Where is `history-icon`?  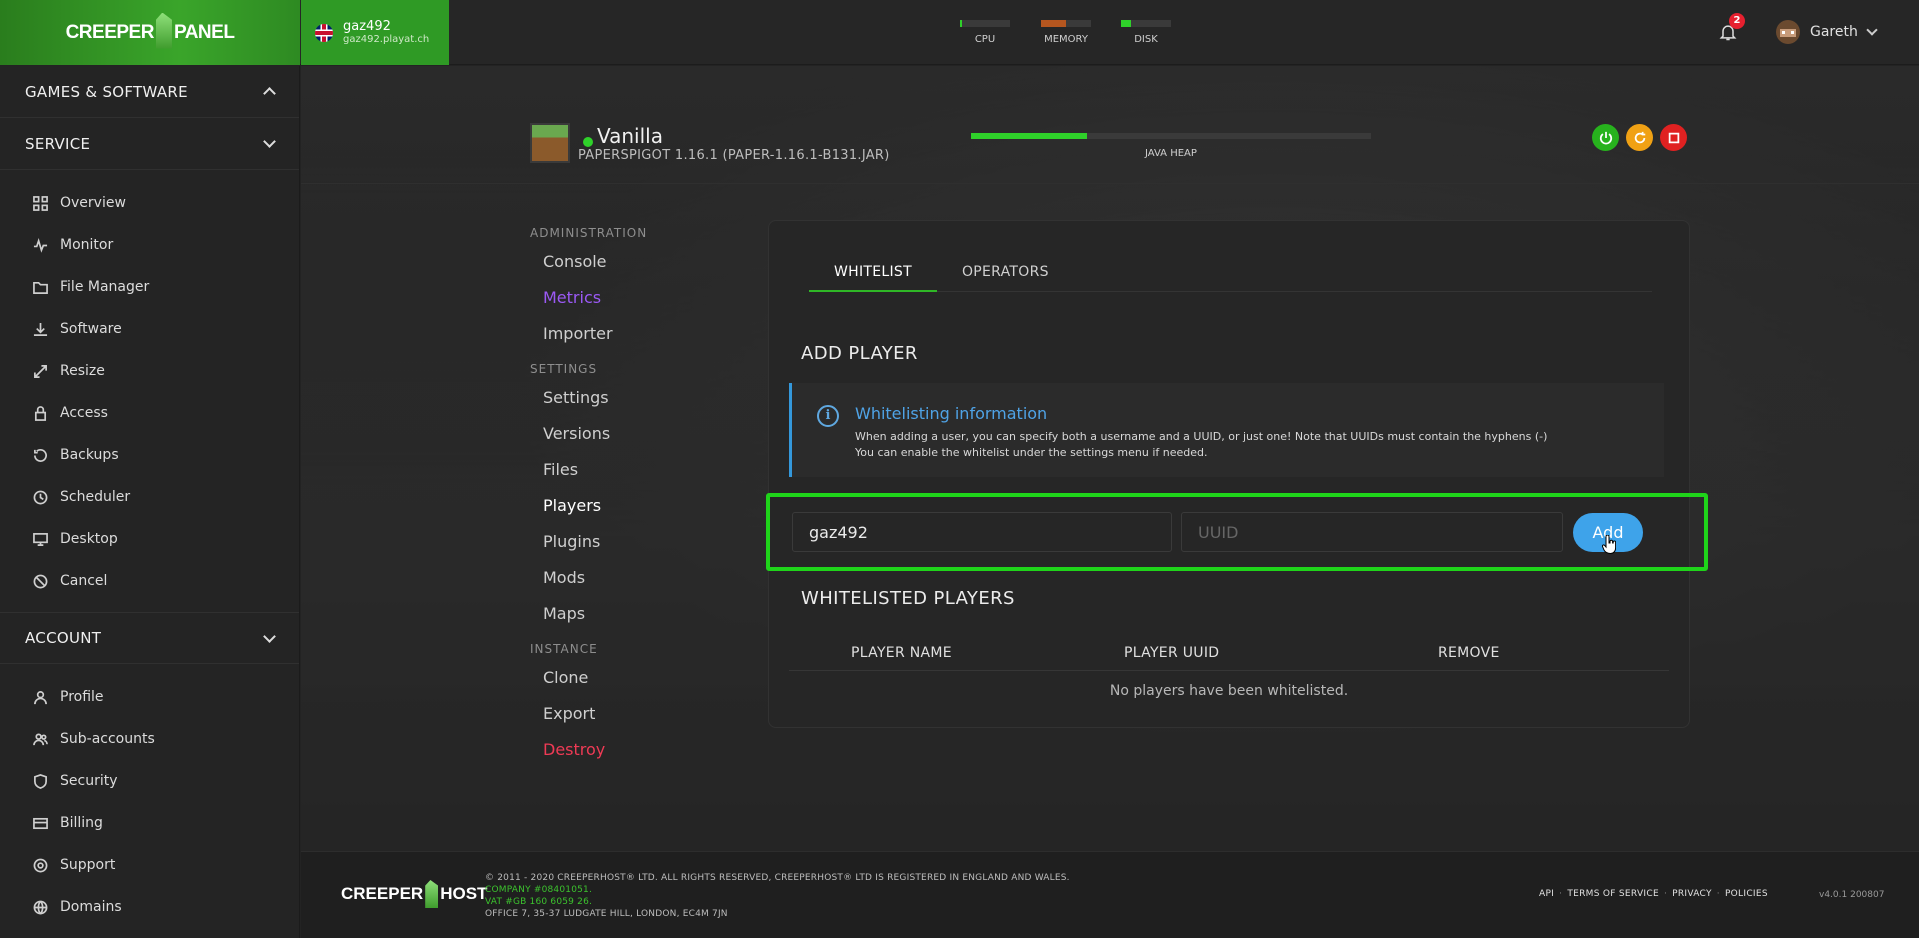
history-icon is located at coordinates (40, 455).